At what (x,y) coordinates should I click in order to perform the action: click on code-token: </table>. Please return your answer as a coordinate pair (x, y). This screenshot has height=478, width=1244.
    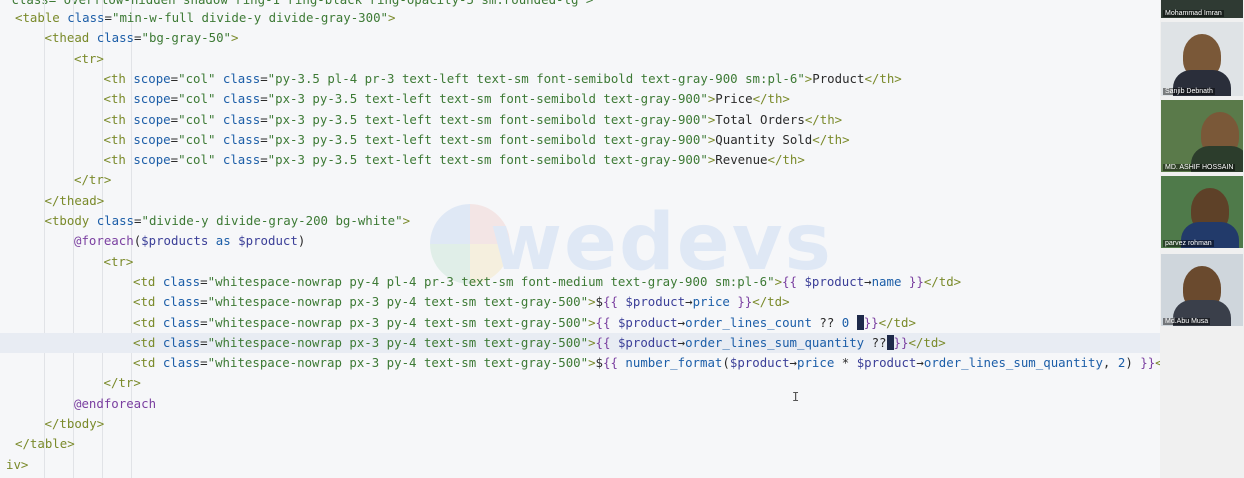
    Looking at the image, I should click on (45, 444).